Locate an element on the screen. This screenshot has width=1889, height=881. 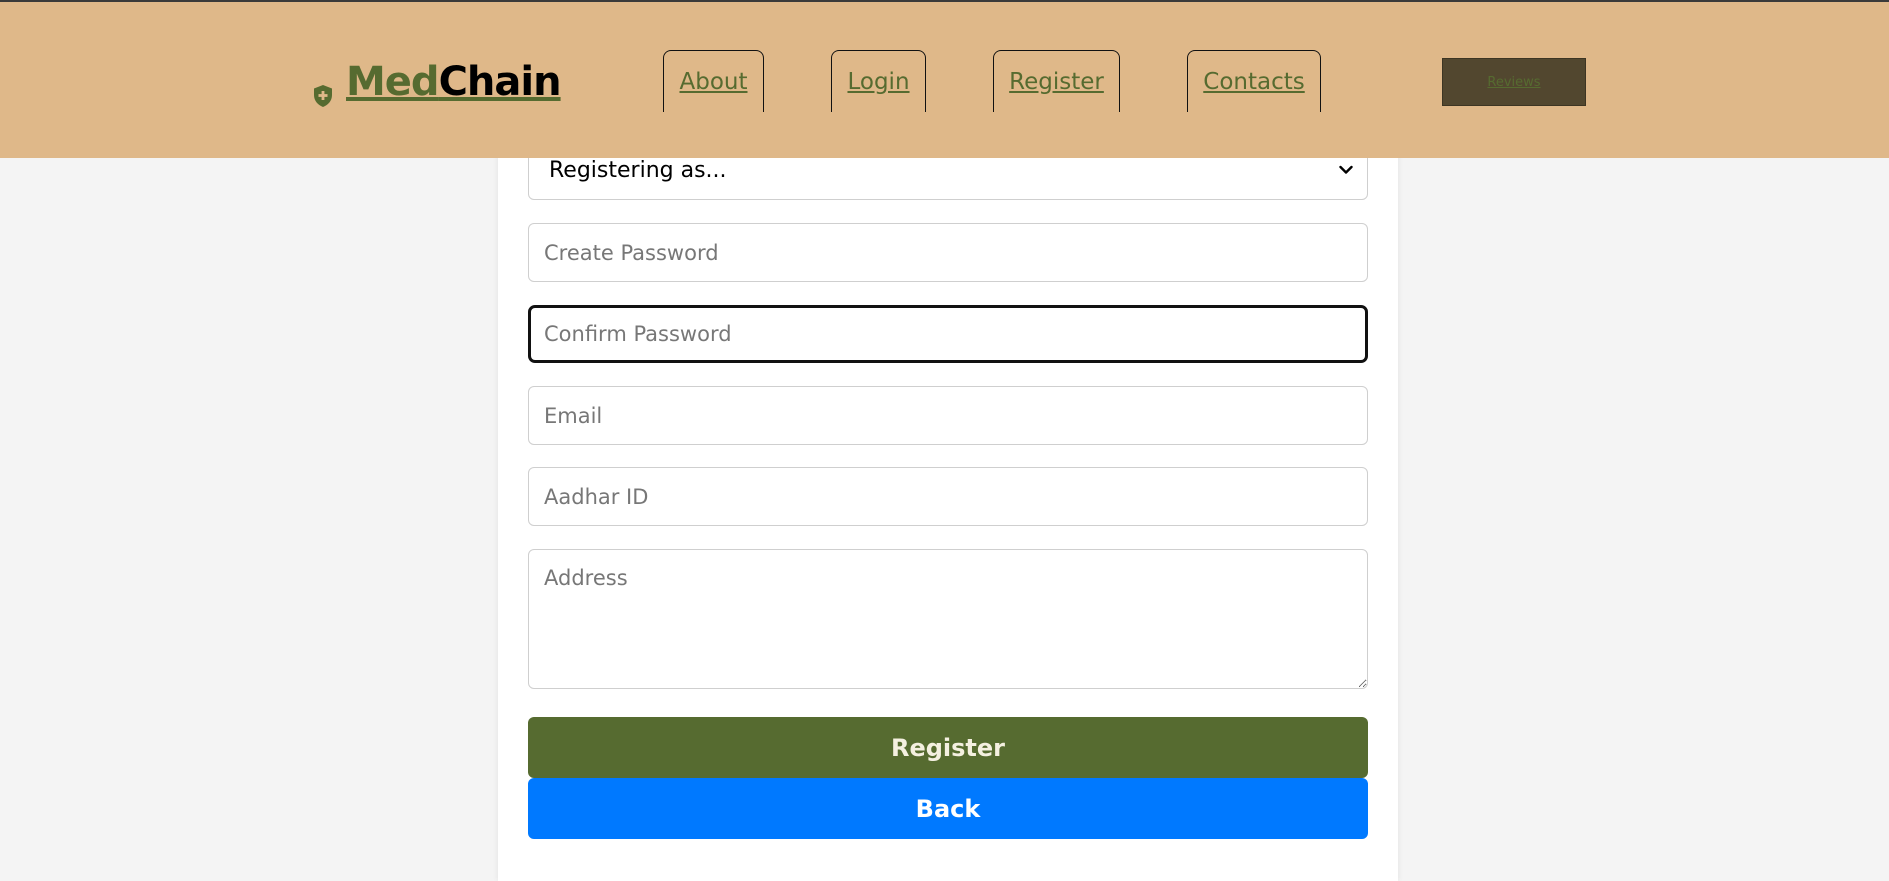
create-password-input is located at coordinates (948, 252).